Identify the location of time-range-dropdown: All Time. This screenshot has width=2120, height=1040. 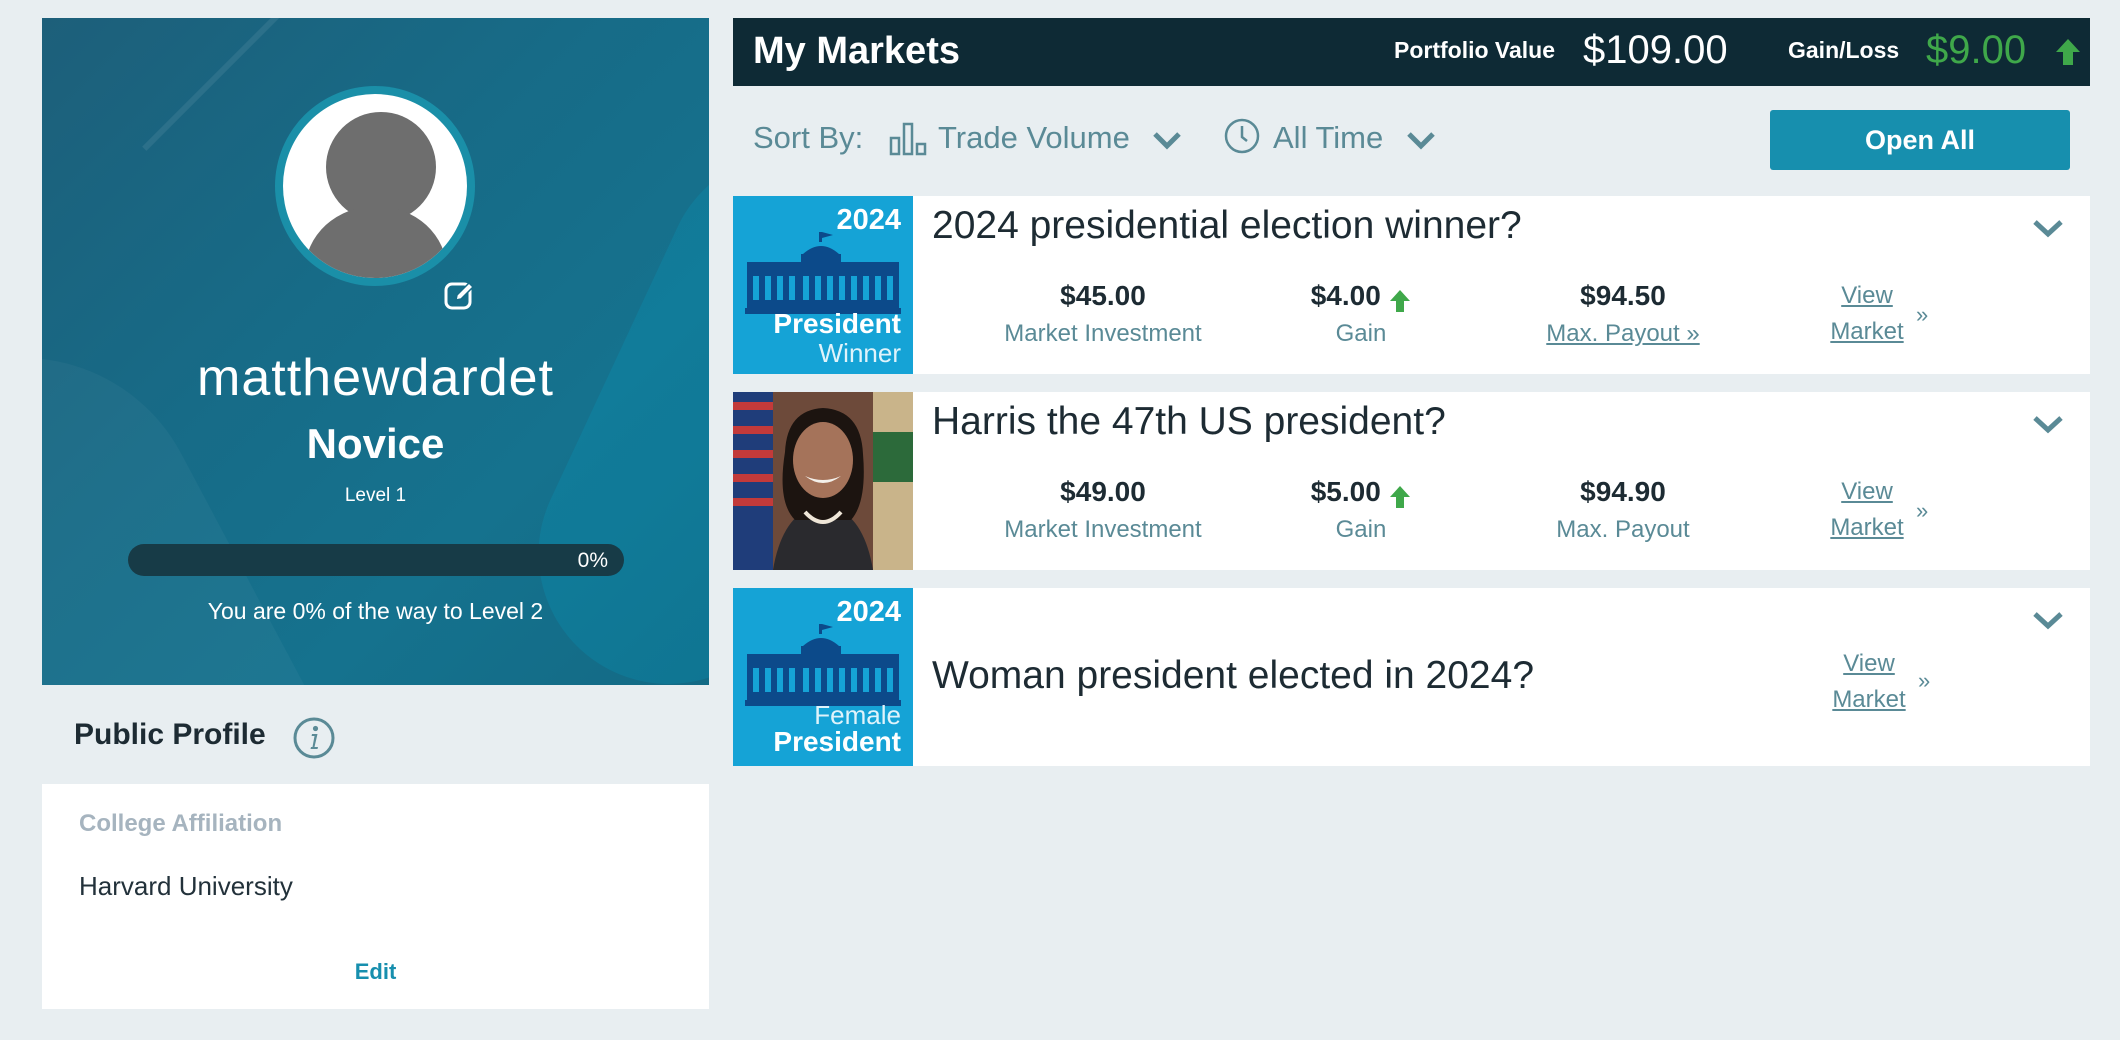
(1328, 138).